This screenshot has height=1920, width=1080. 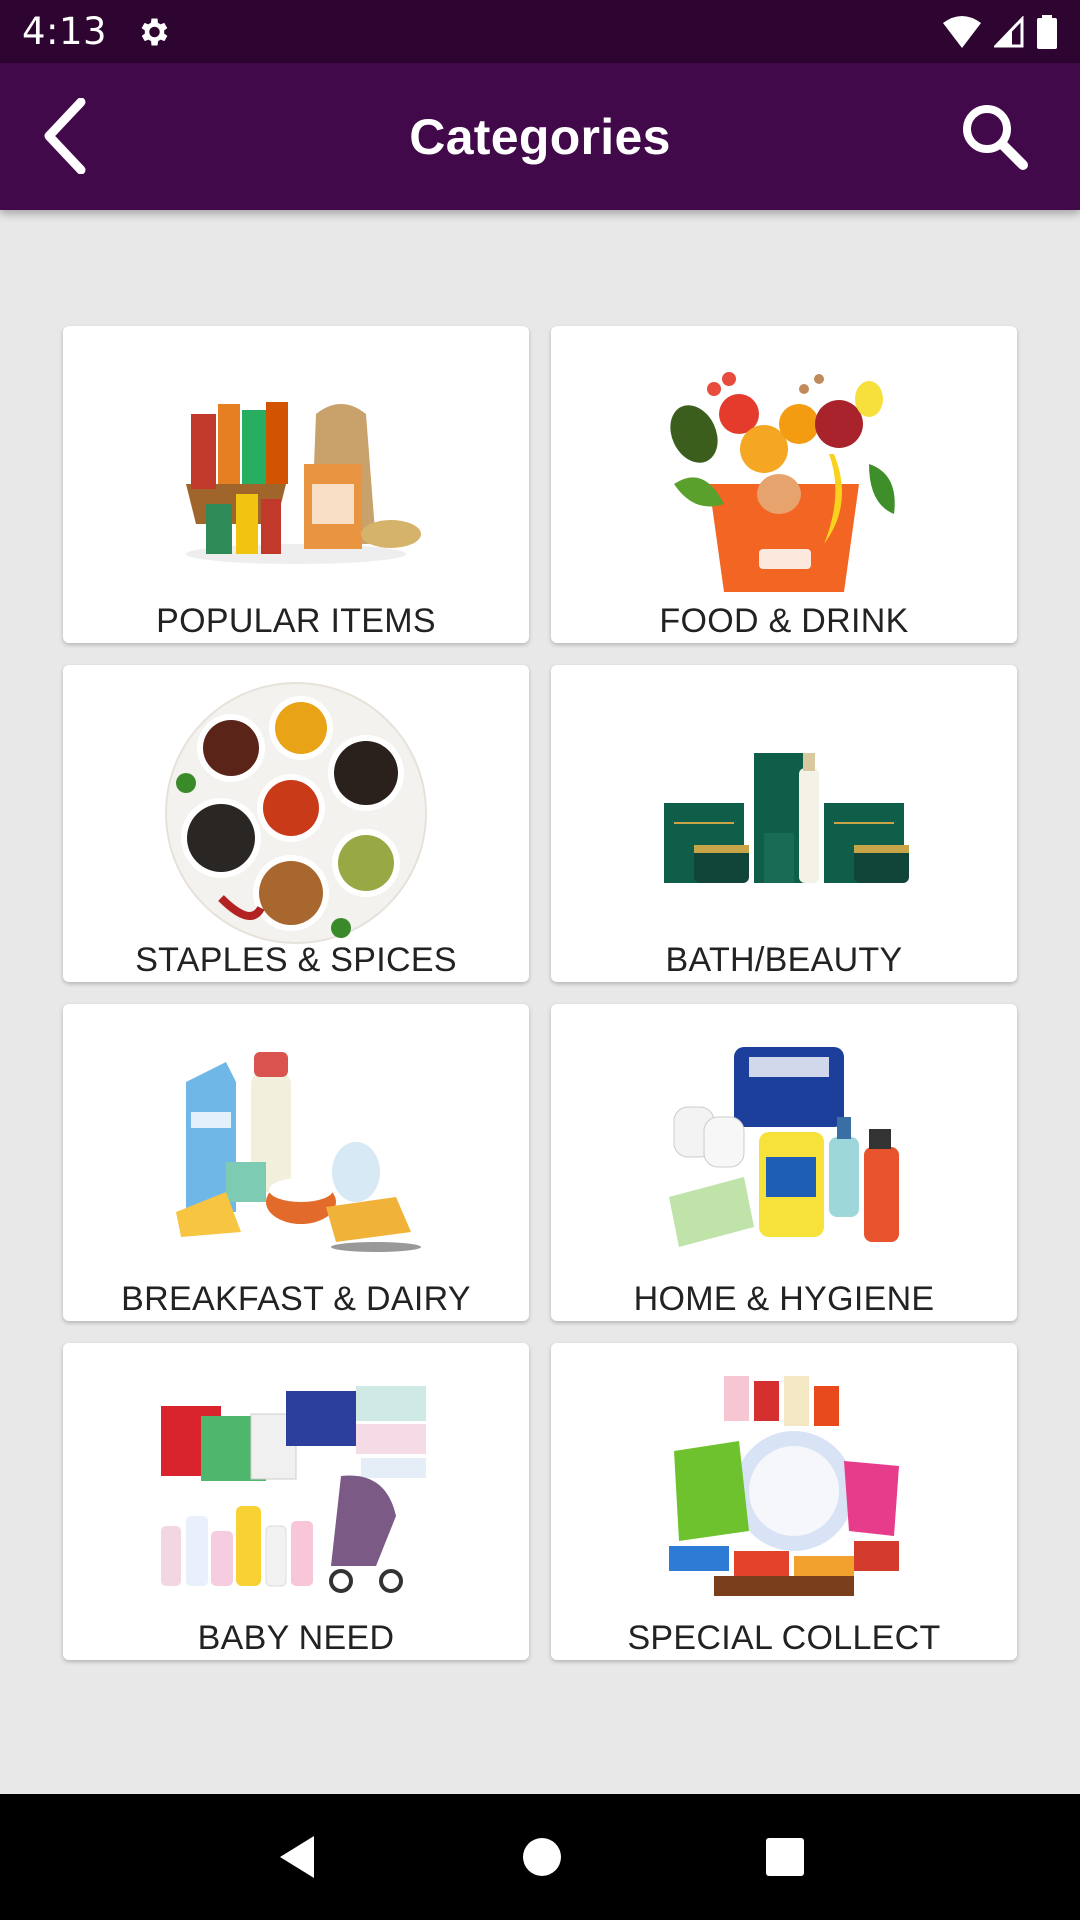 What do you see at coordinates (784, 813) in the screenshot?
I see `beauty-products-image` at bounding box center [784, 813].